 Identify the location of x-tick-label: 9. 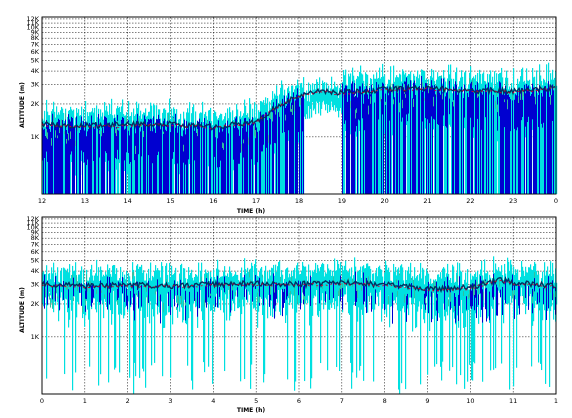
(427, 401).